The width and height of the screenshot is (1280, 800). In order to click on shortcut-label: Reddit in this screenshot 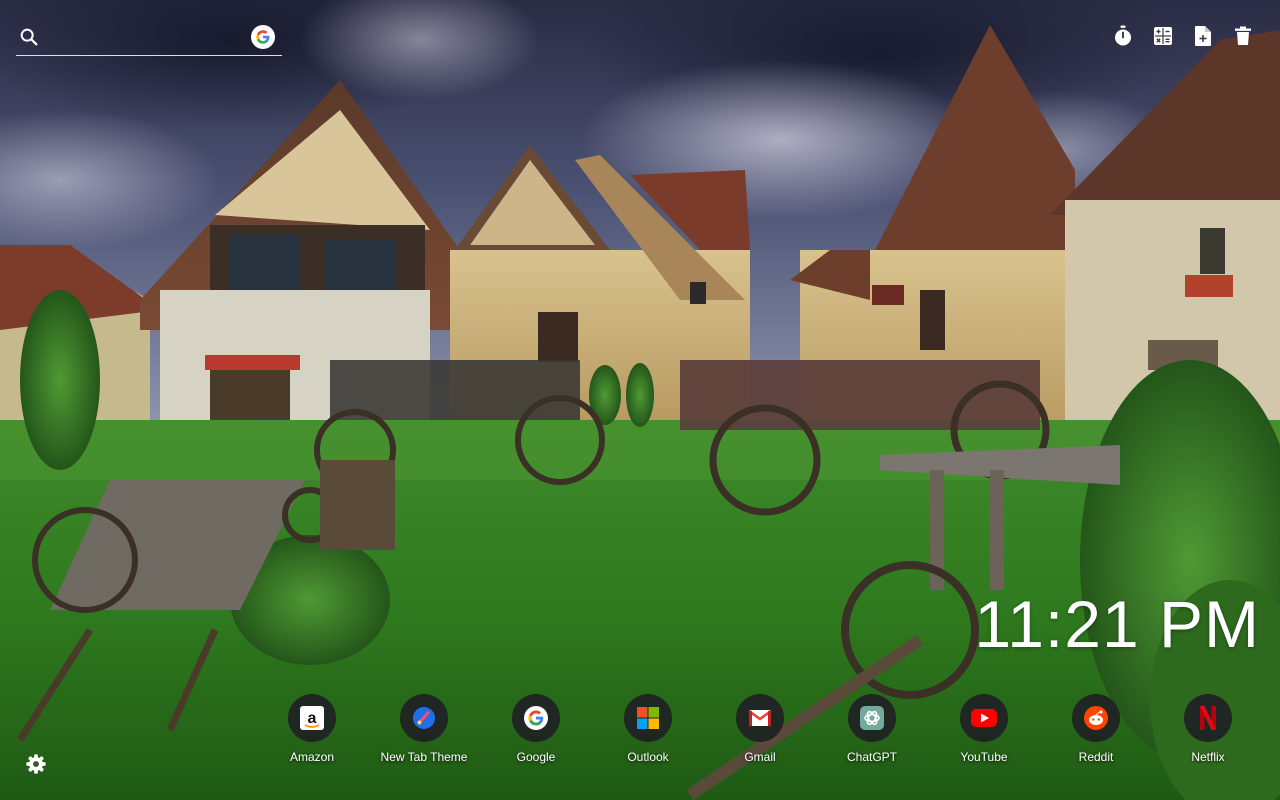, I will do `click(1096, 757)`.